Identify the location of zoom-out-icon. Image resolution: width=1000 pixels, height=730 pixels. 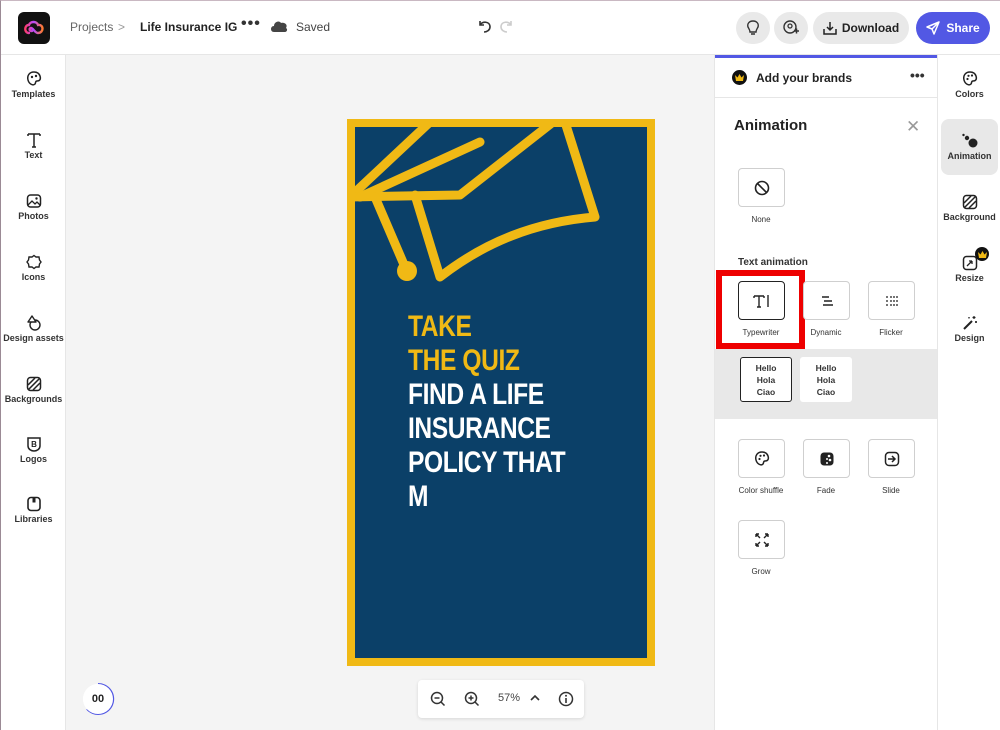
(438, 699).